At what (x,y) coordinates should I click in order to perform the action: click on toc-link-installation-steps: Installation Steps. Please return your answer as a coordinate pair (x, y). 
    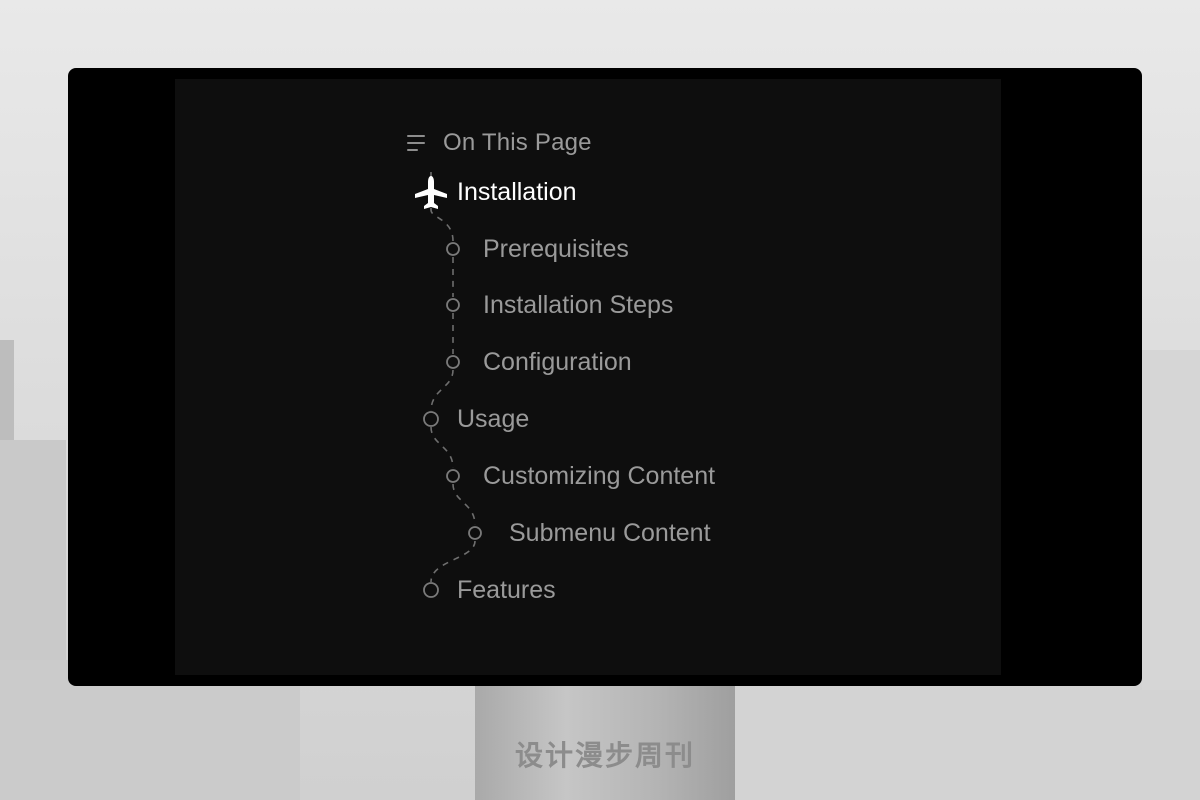
    Looking at the image, I should click on (578, 305).